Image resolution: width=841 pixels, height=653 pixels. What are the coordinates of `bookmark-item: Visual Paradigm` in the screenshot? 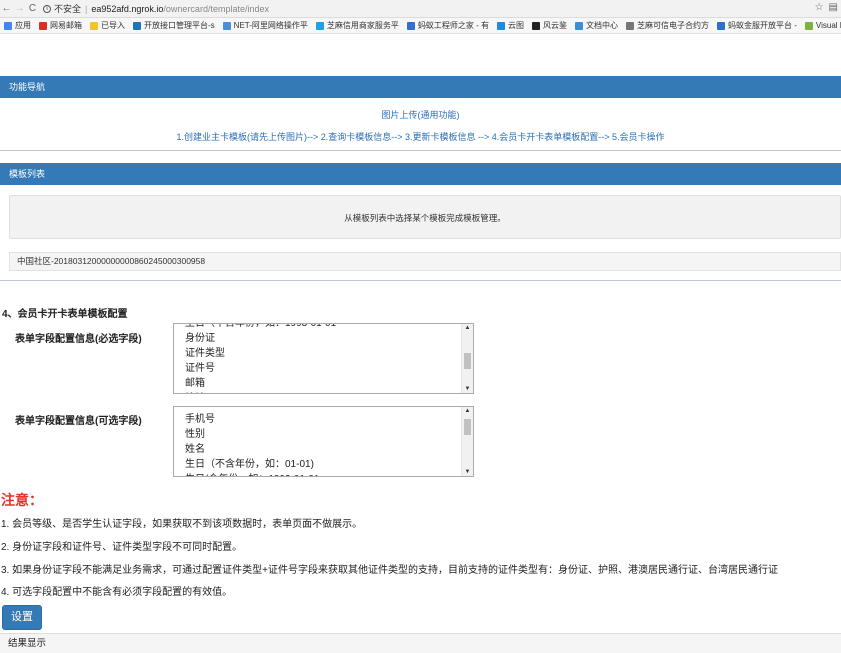 It's located at (822, 25).